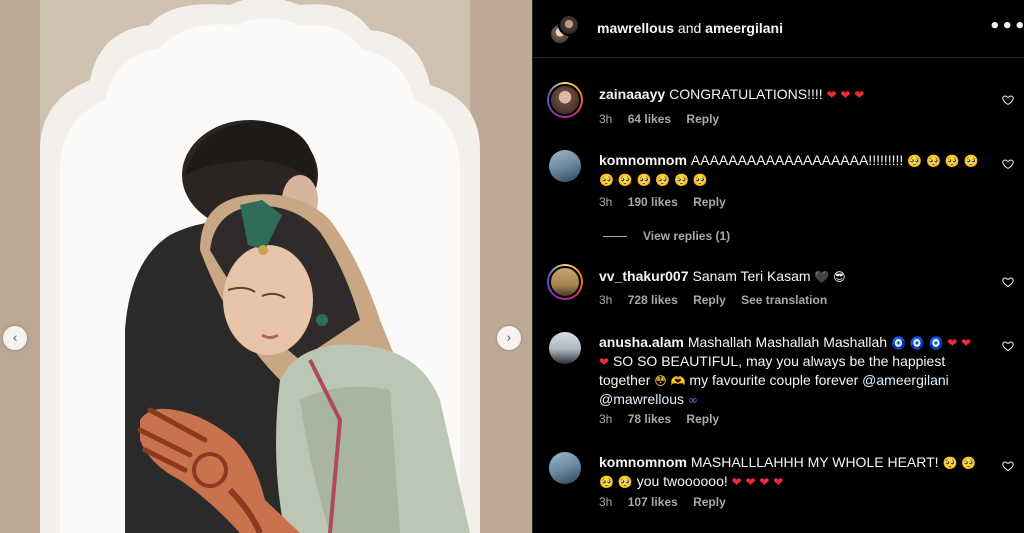 The height and width of the screenshot is (533, 1024). I want to click on comment-meta: 3h 64 likes Reply, so click(665, 119).